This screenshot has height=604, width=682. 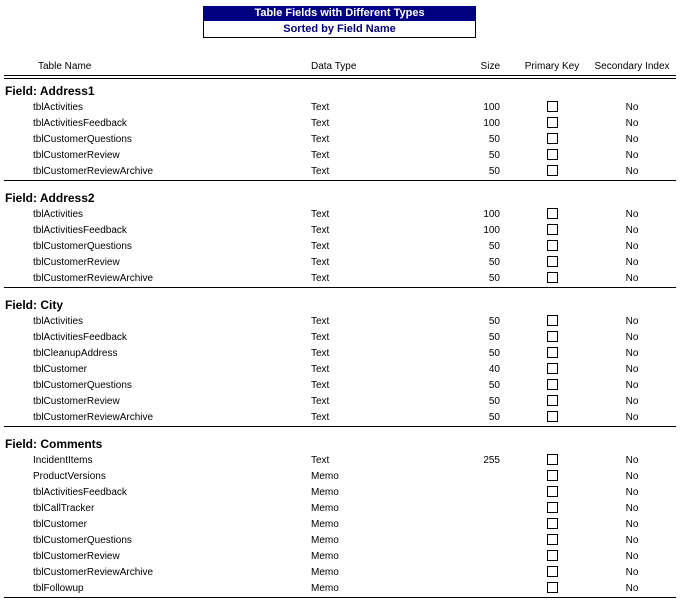 What do you see at coordinates (34, 305) in the screenshot?
I see `field-group-header: Field: City` at bounding box center [34, 305].